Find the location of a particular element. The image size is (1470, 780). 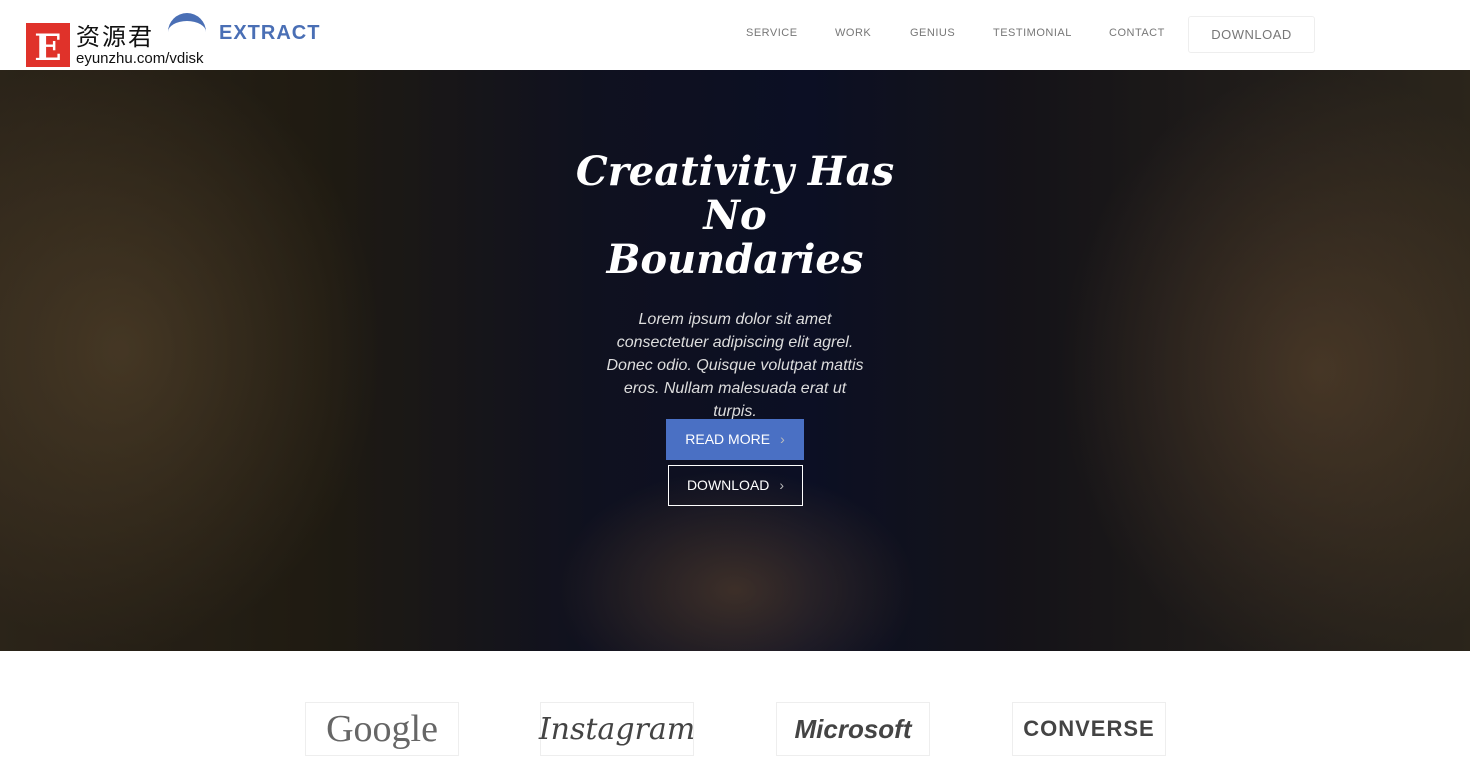

download-label: DOWNLOAD is located at coordinates (728, 485).